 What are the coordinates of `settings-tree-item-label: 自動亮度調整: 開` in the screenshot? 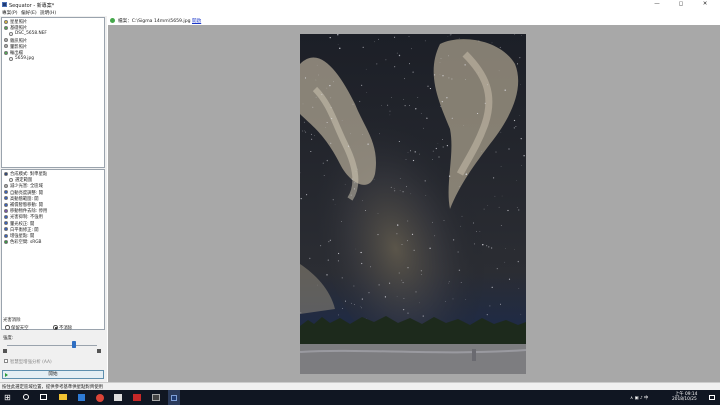 It's located at (26, 193).